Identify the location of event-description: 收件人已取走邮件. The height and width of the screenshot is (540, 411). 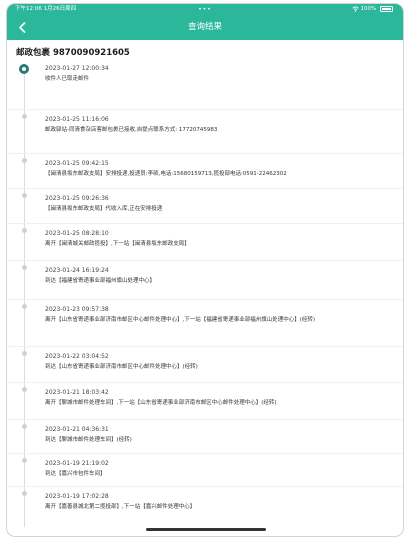
(67, 79).